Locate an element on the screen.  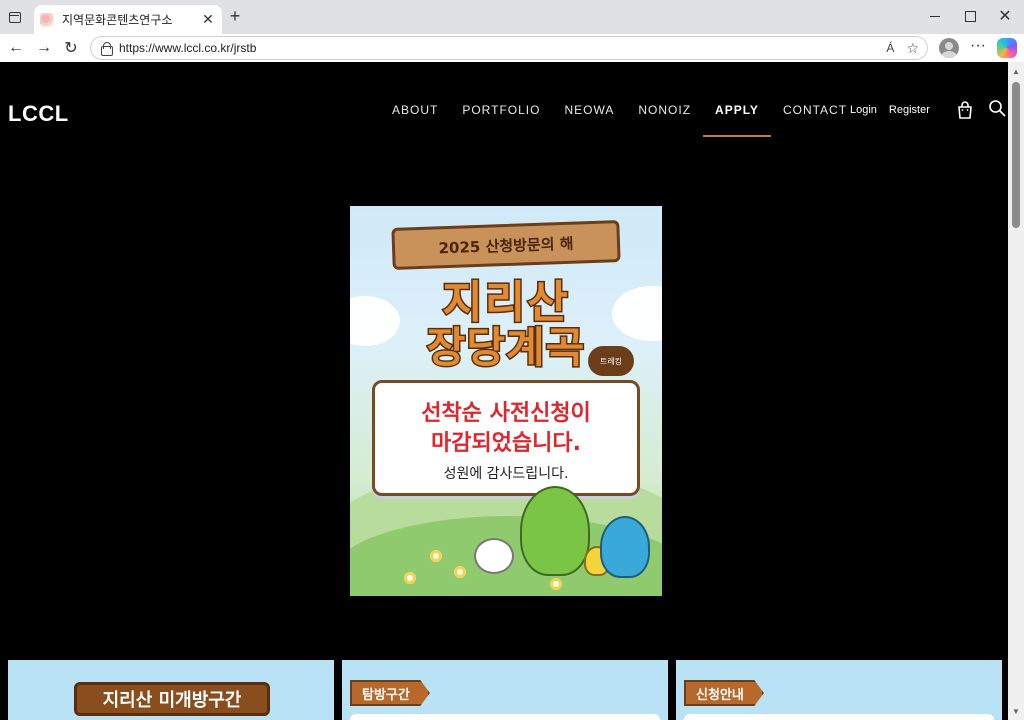
tab-actions-icon is located at coordinates (15, 17).